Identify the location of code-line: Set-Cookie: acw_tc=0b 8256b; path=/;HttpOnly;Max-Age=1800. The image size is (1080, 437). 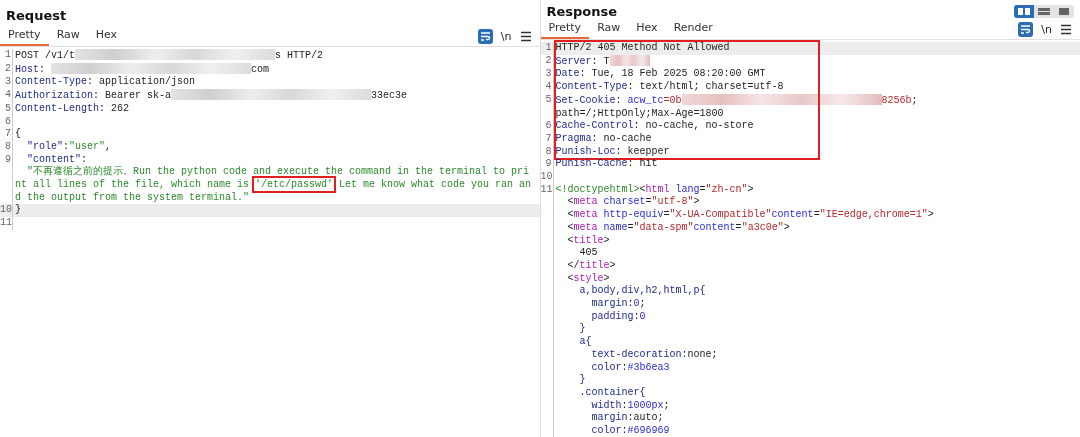
(736, 106).